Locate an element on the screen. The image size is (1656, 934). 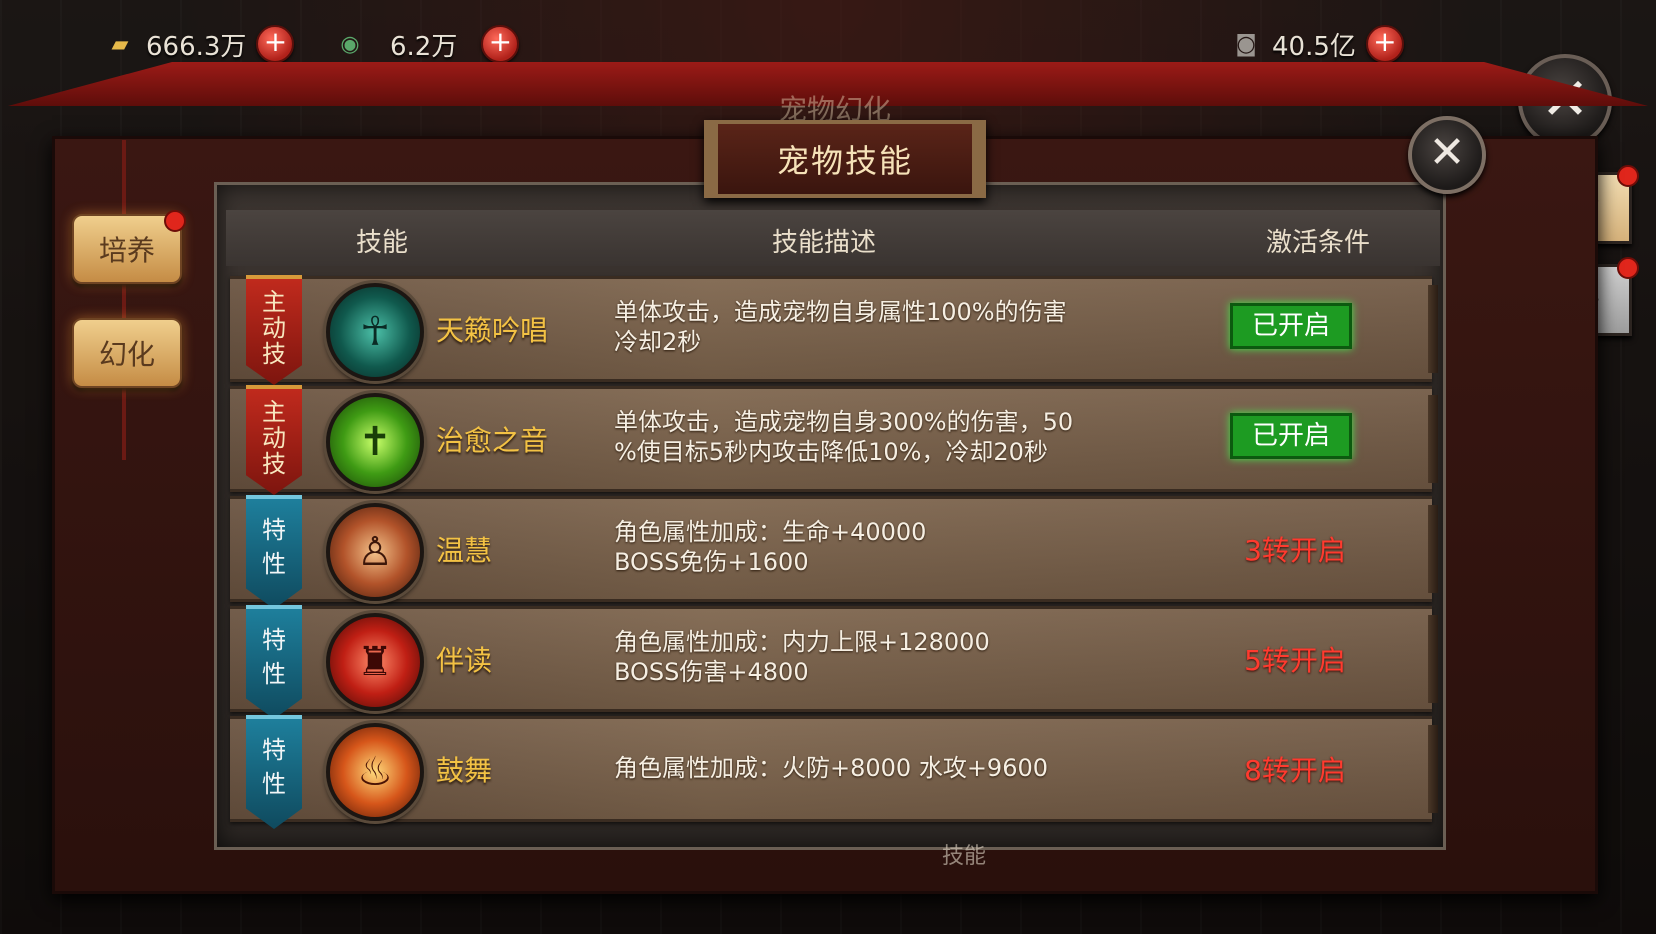
silhouette-icon: ☥ is located at coordinates (375, 332).